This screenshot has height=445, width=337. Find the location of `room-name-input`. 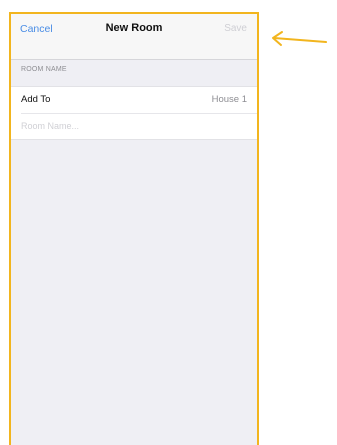

room-name-input is located at coordinates (134, 126).